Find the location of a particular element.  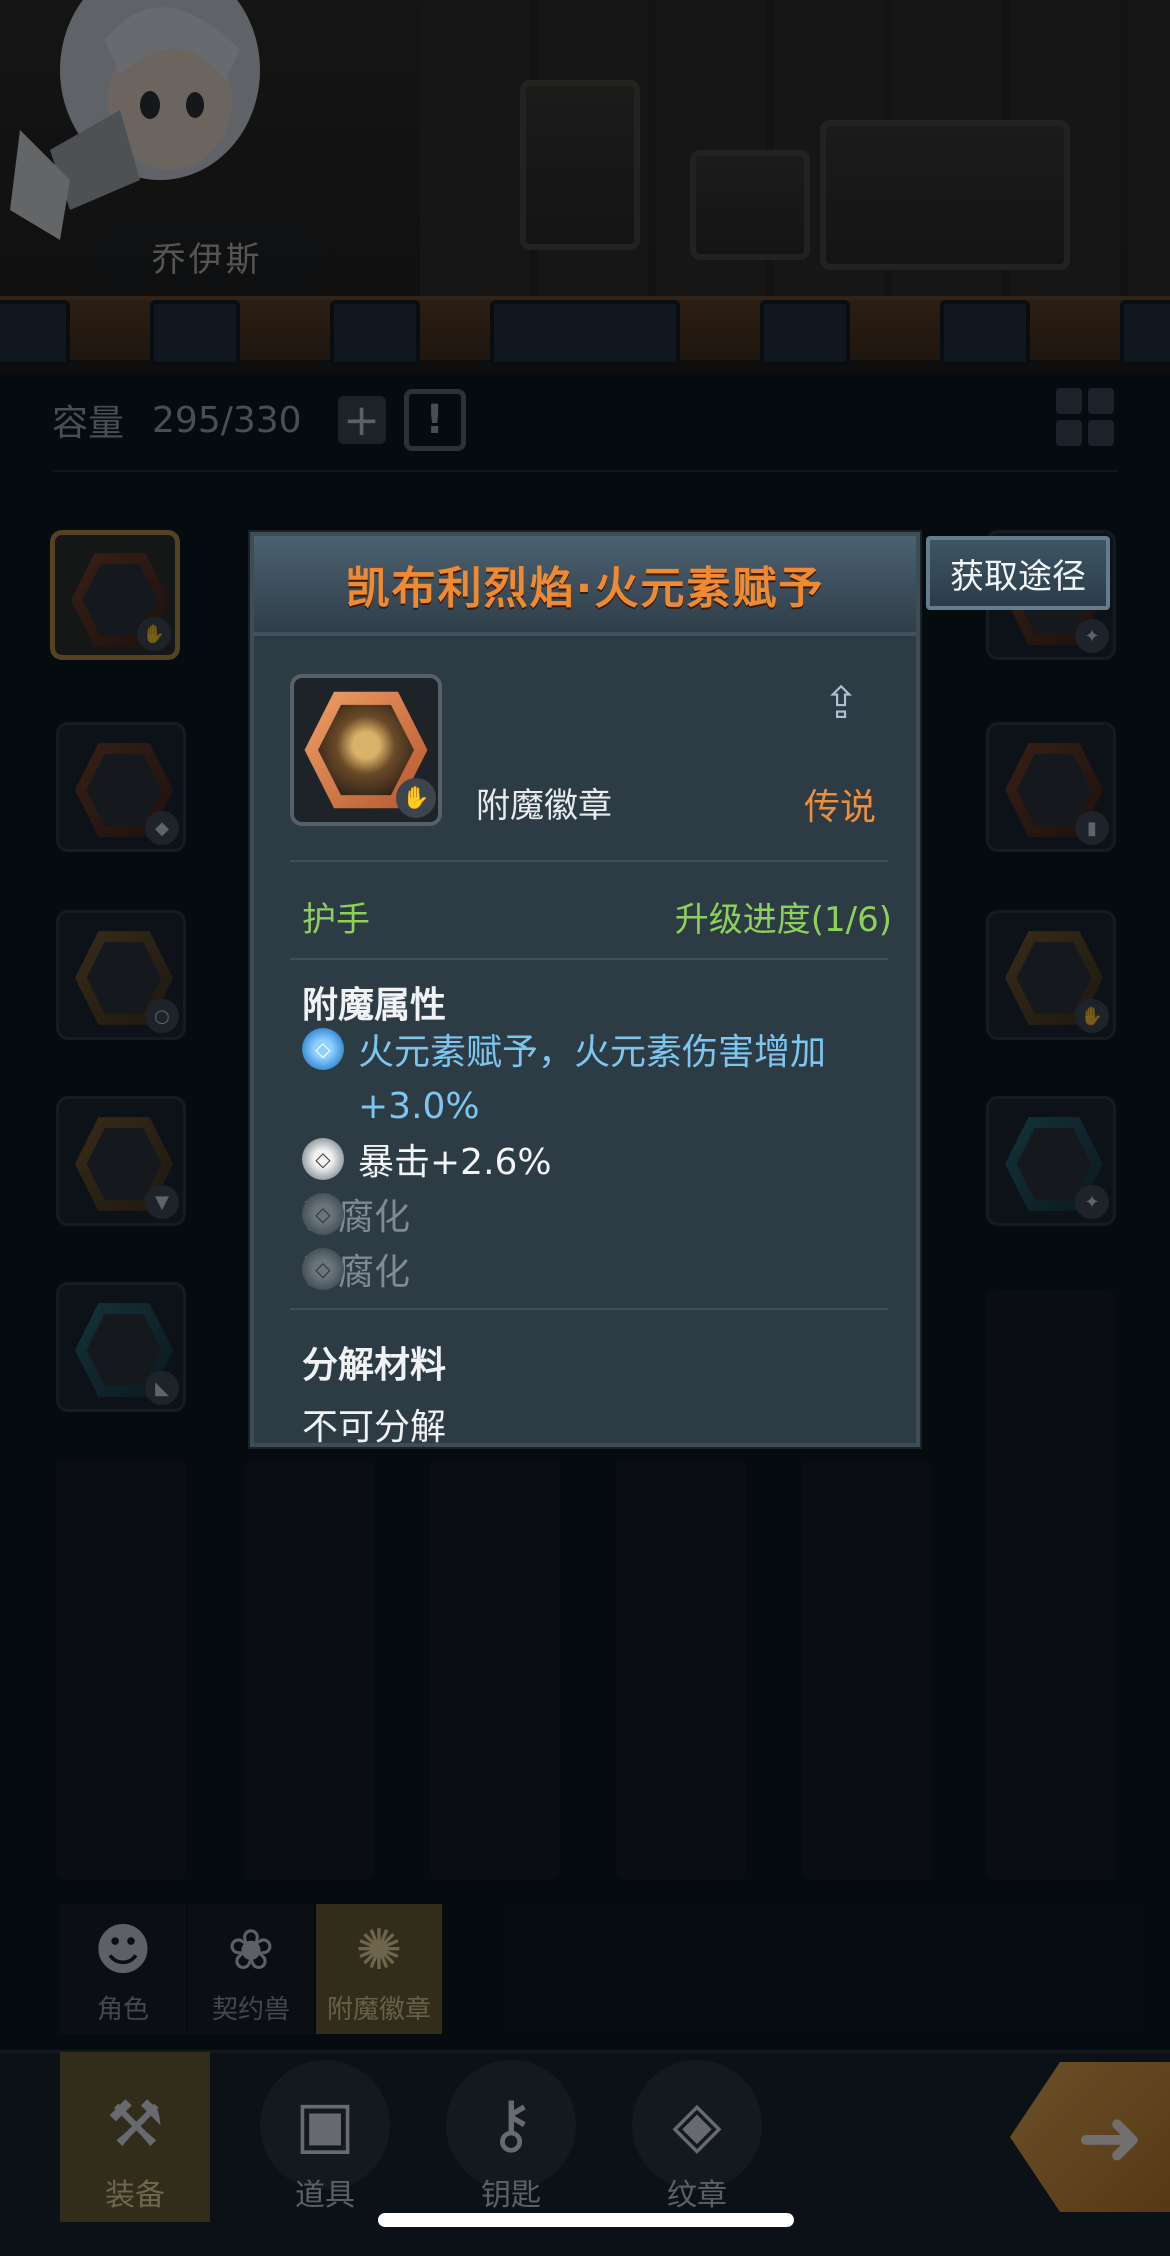

attribute-row: ◇ 暴击+2.6% is located at coordinates (427, 1163).